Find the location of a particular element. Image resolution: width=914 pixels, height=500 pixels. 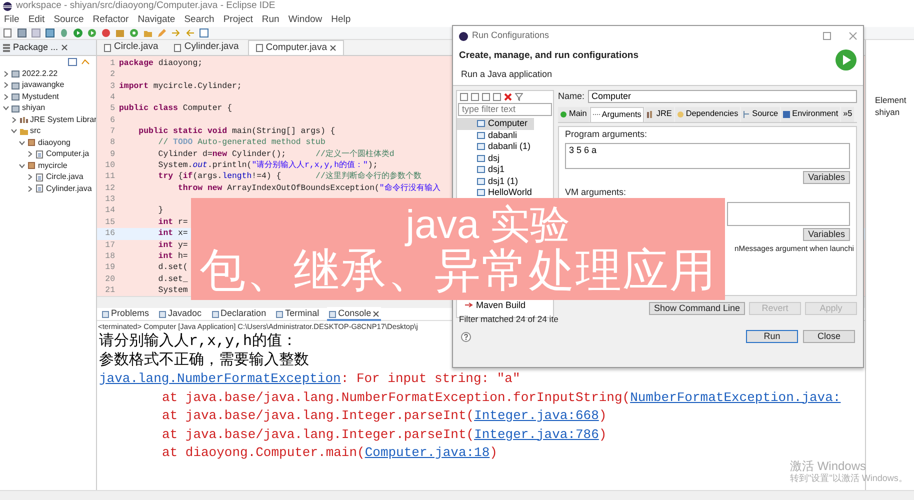

help-icon is located at coordinates (466, 337).